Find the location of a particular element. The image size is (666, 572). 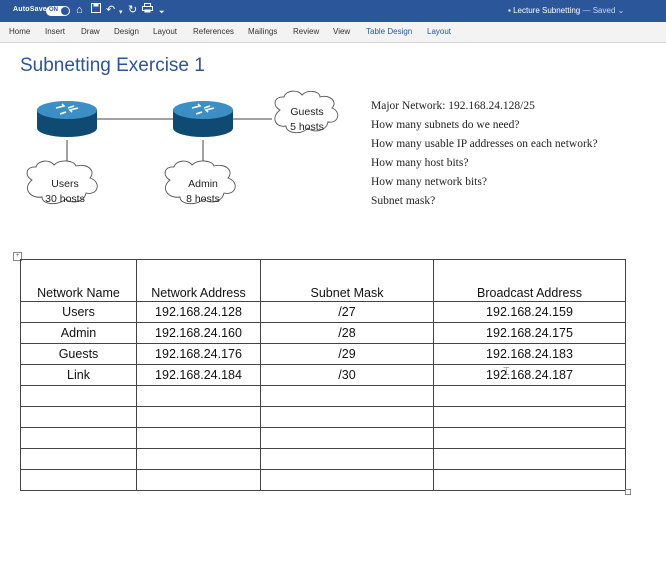

table-cell: 192.168.24.159 is located at coordinates (529, 312).